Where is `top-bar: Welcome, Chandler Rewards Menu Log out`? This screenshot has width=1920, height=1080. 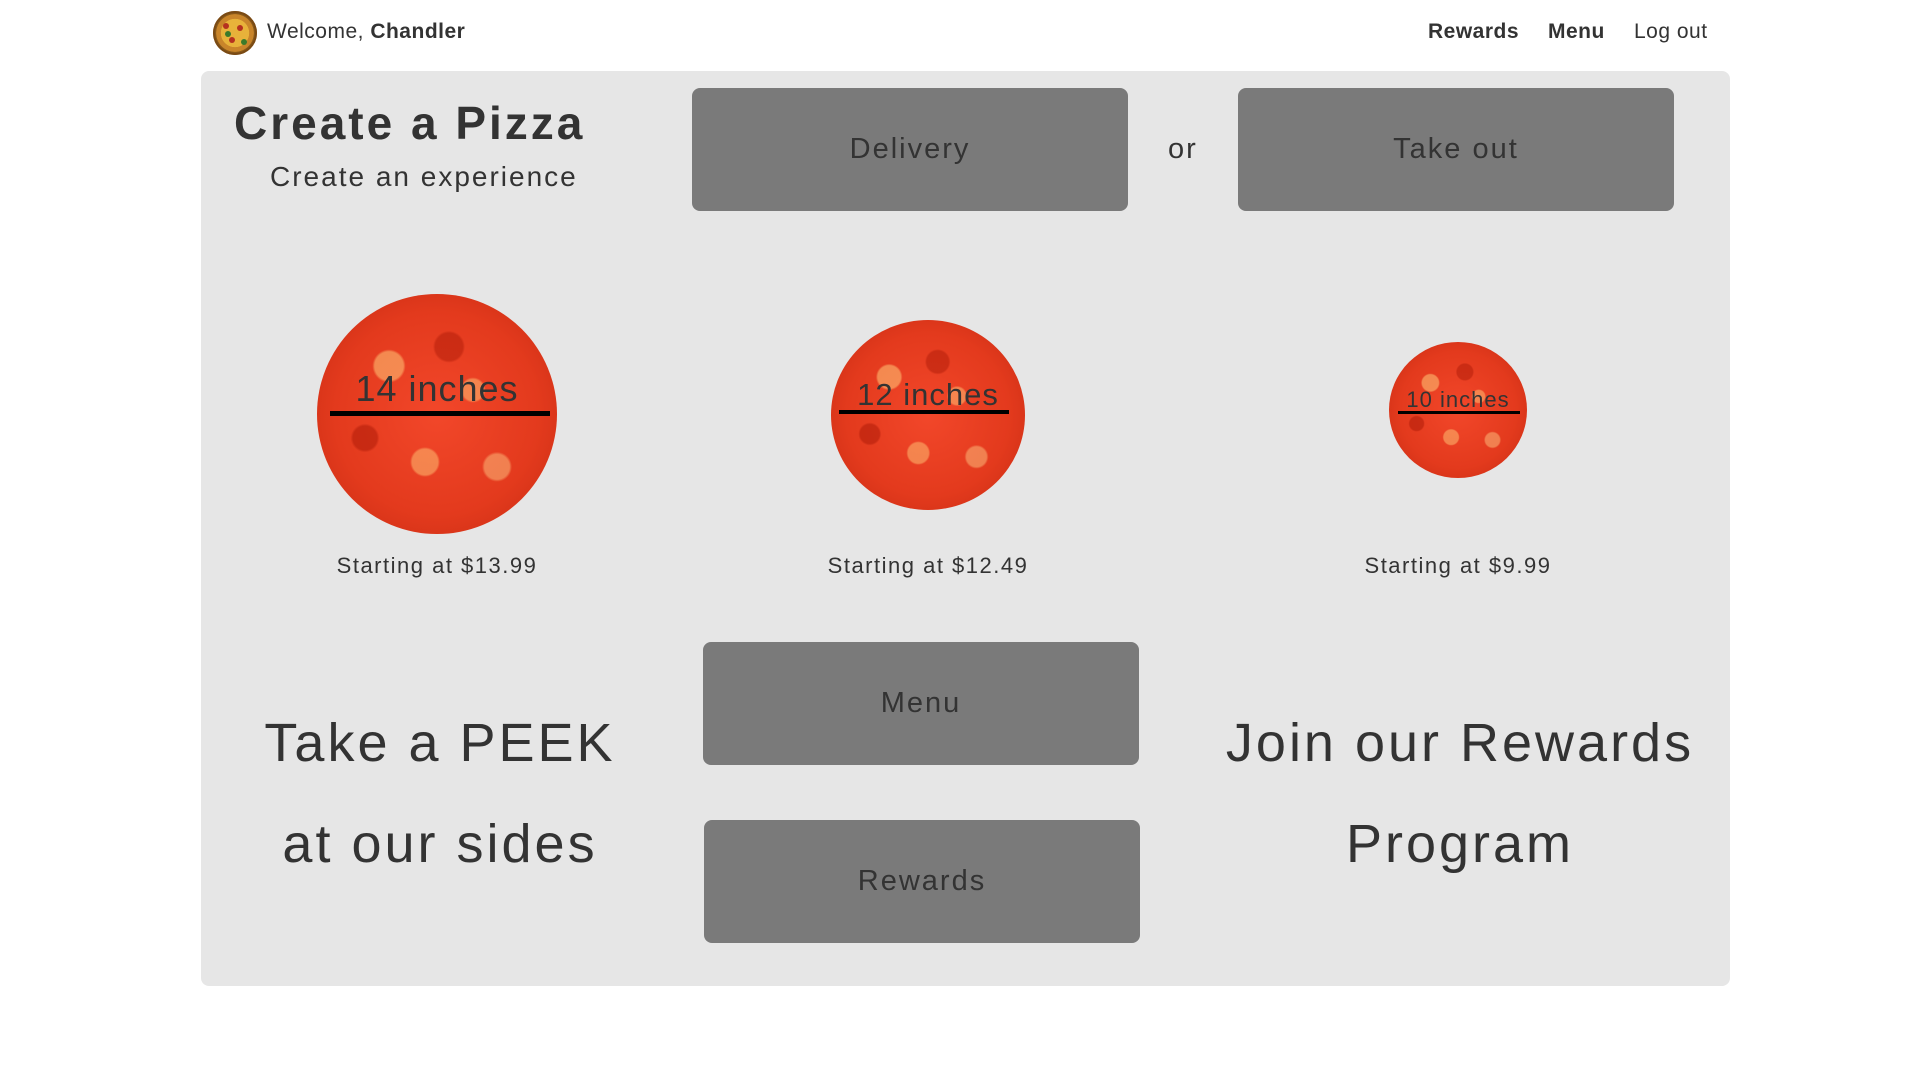
top-bar: Welcome, Chandler Rewards Menu Log out is located at coordinates (960, 33).